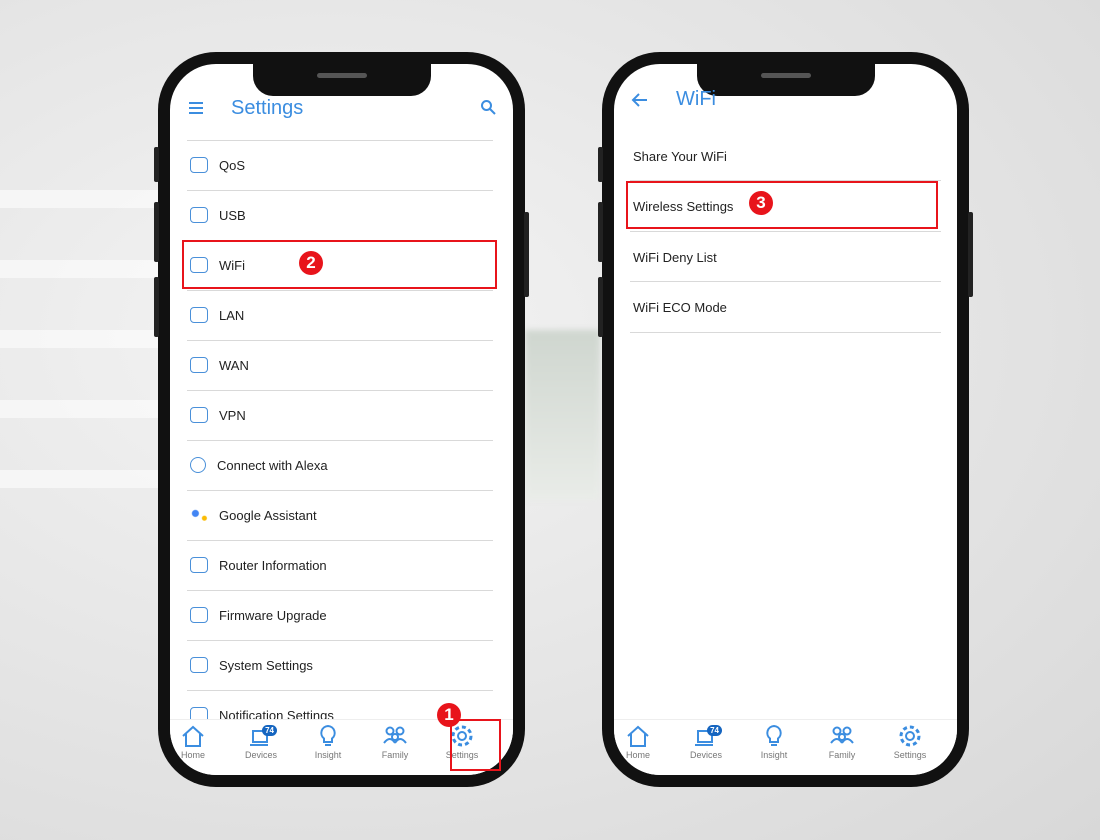 This screenshot has width=1100, height=840. I want to click on highlight-wireless-settings, so click(782, 205).